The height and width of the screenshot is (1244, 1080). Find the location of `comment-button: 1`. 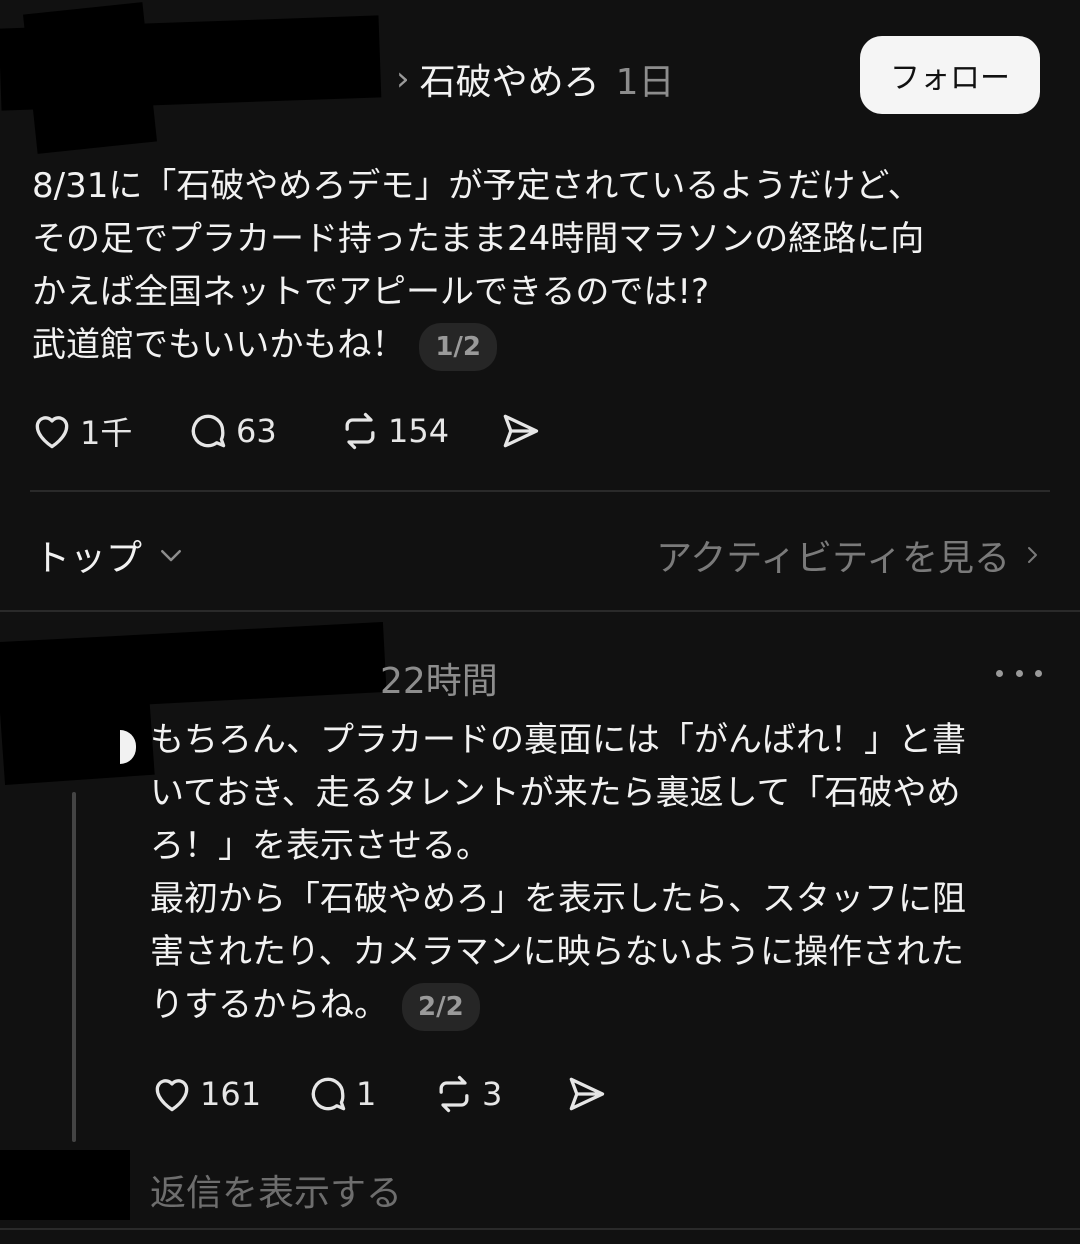

comment-button: 1 is located at coordinates (369, 1094).